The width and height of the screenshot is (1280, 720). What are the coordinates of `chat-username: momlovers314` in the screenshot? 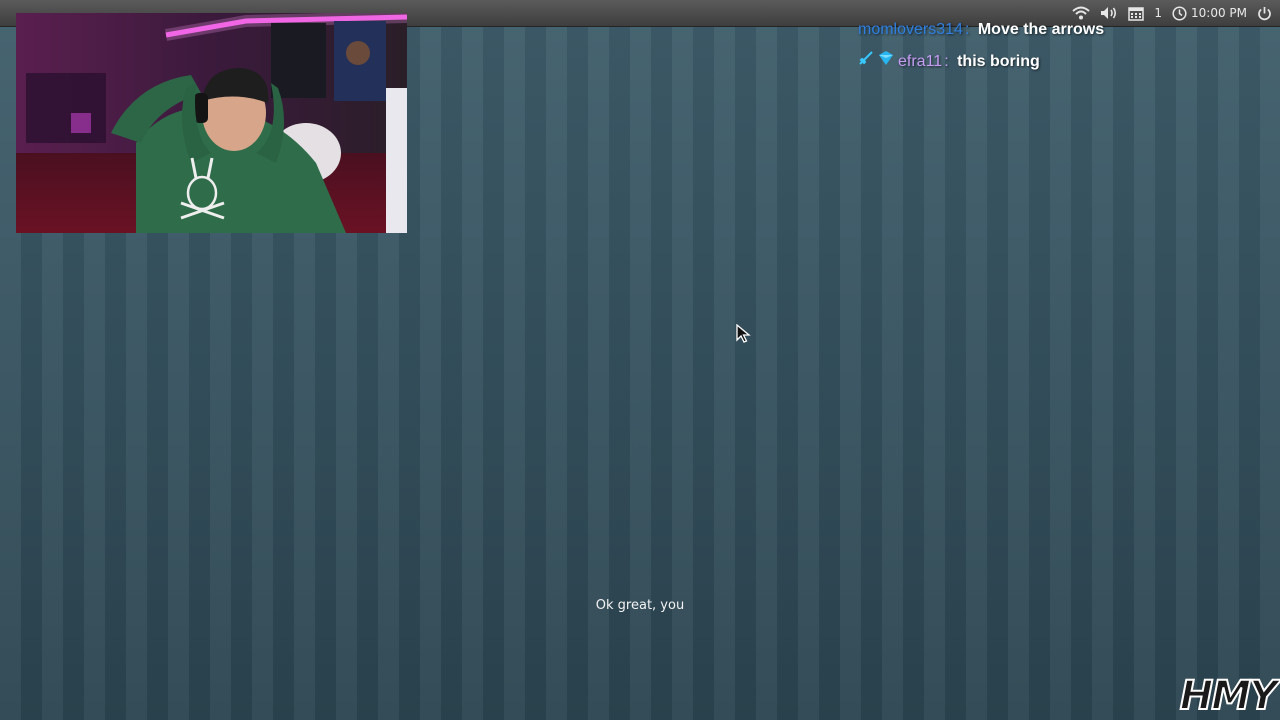 It's located at (910, 29).